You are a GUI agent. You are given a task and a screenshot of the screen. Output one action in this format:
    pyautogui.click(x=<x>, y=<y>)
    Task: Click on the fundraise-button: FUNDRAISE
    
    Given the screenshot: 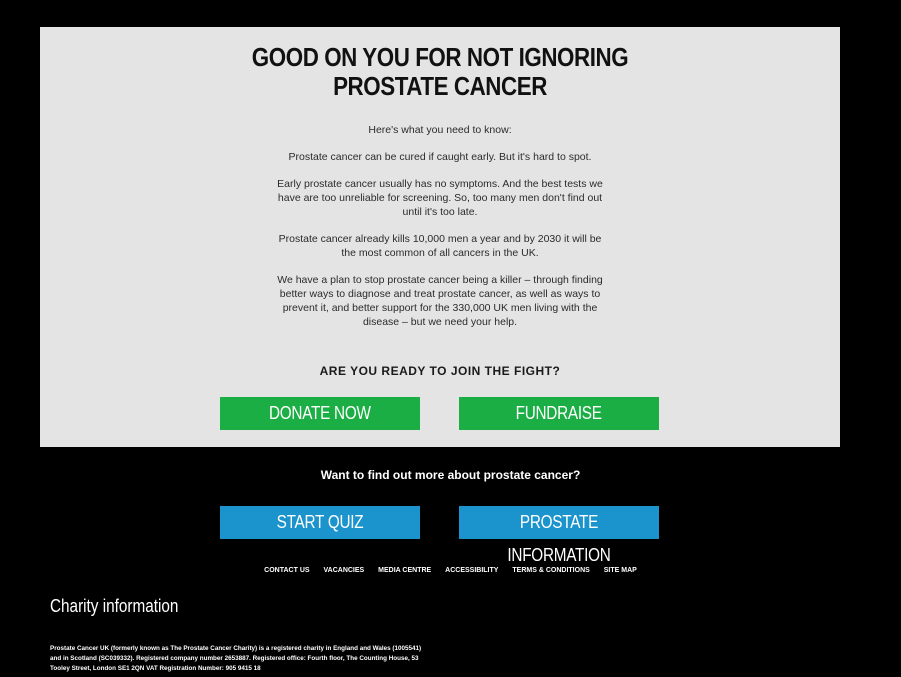 What is the action you would take?
    pyautogui.click(x=559, y=413)
    